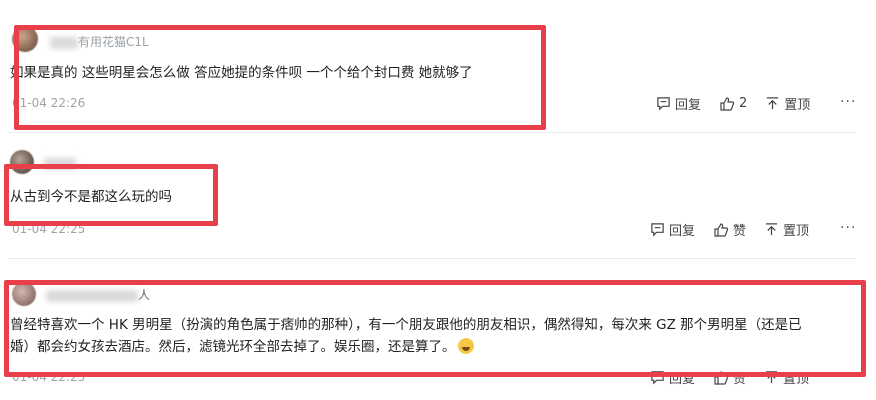 The image size is (876, 400). What do you see at coordinates (242, 347) in the screenshot?
I see `comment-text-line-2: 婚）都会约女孩去酒店。然后，滤镜光环全部去掉了。娱乐圈，还是算了。` at bounding box center [242, 347].